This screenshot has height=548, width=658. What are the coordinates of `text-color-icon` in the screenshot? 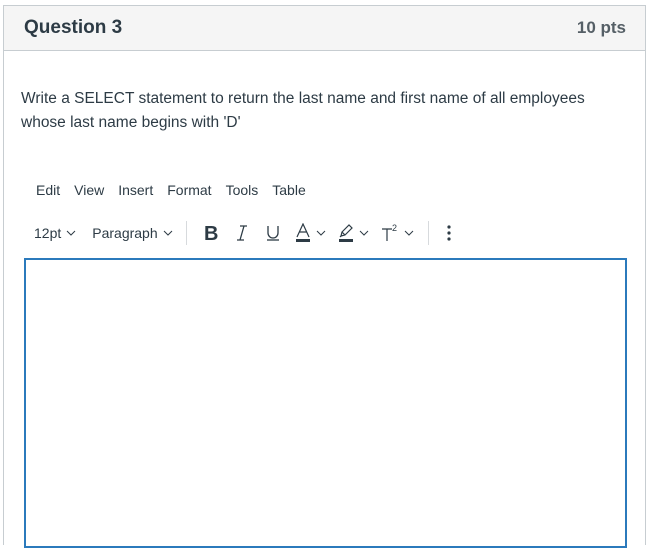 It's located at (302, 232).